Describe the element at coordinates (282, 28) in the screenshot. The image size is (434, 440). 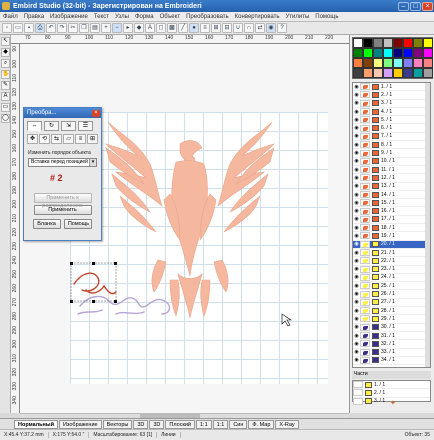
I see `help-icon: ?` at that location.